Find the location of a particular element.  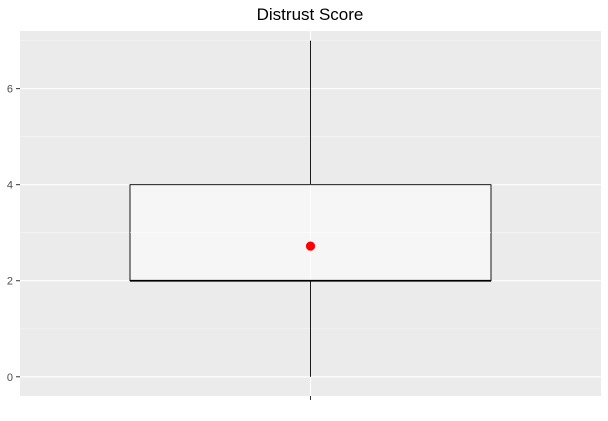

y-tick-label: 6 is located at coordinates (10, 90).